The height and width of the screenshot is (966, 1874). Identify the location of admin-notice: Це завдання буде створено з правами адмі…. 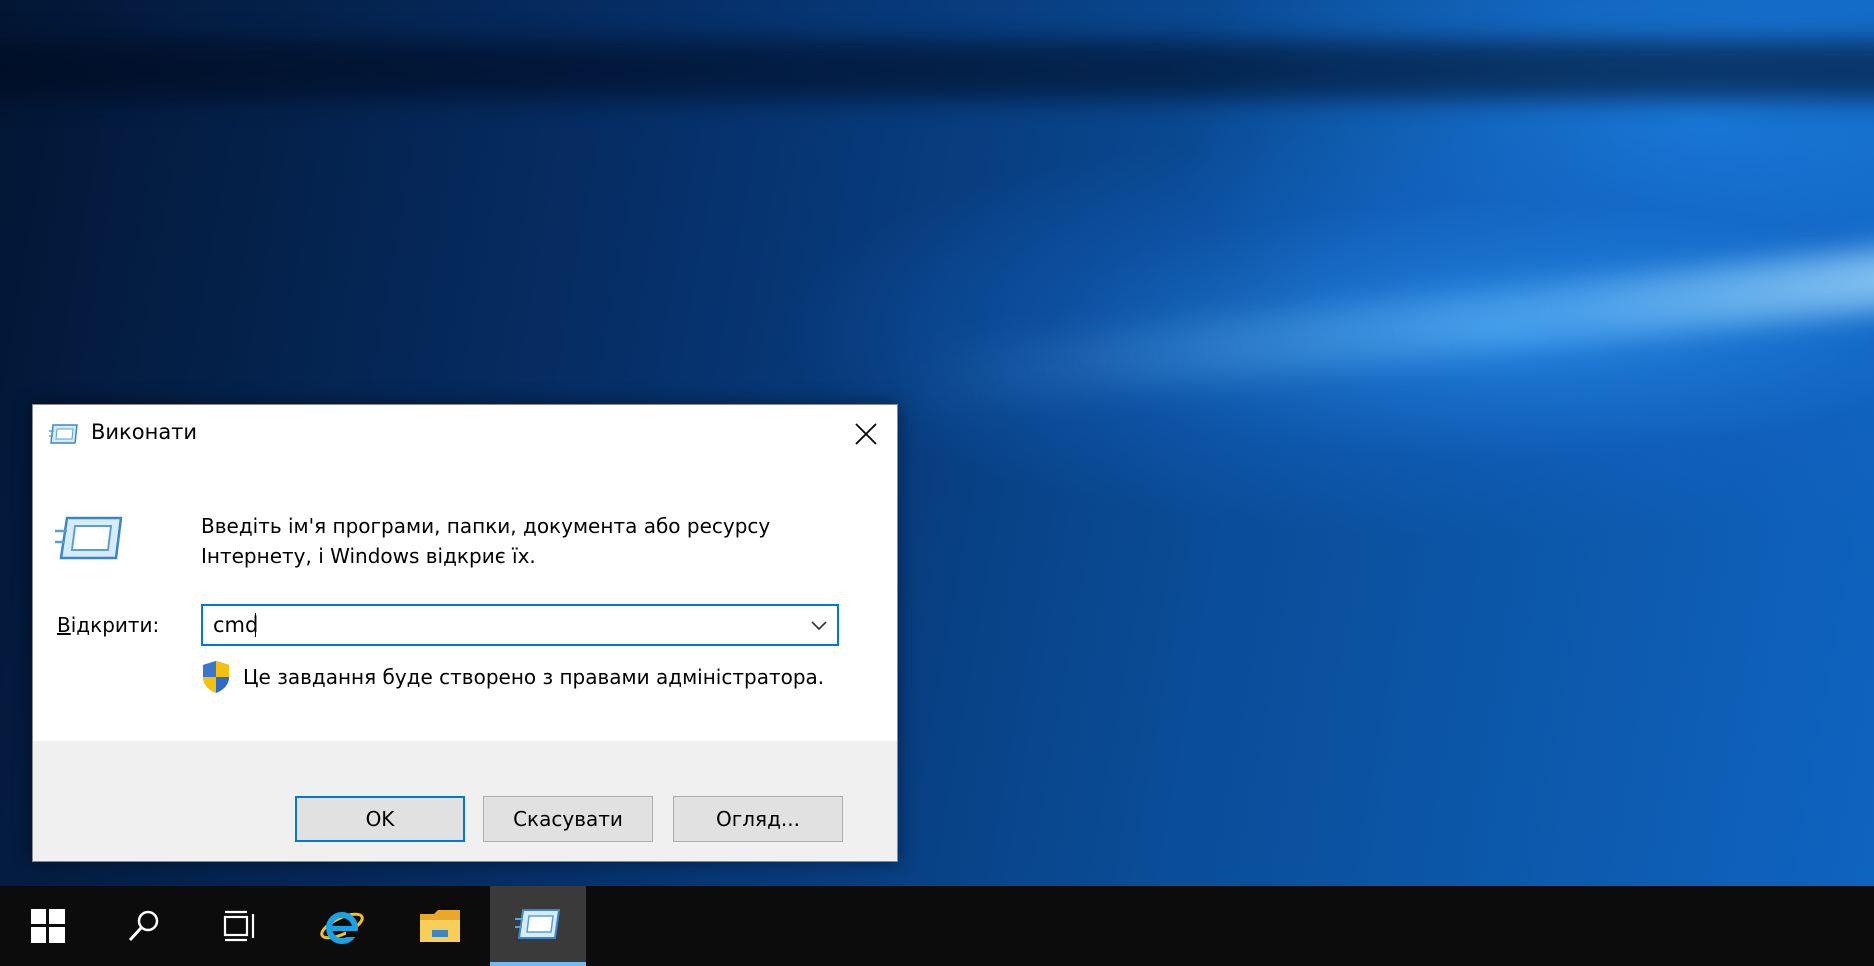
(512, 677).